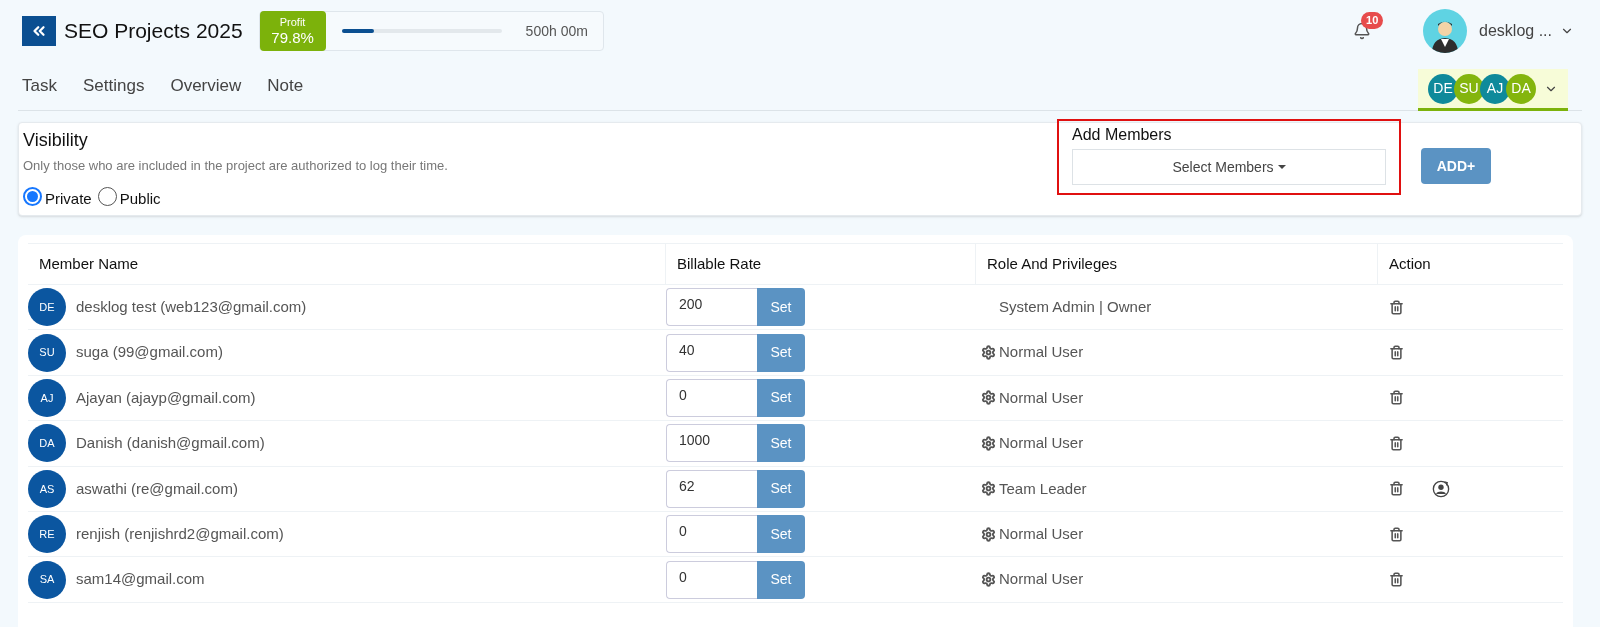 Image resolution: width=1600 pixels, height=627 pixels. What do you see at coordinates (206, 85) in the screenshot?
I see `nav-tab: Overview` at bounding box center [206, 85].